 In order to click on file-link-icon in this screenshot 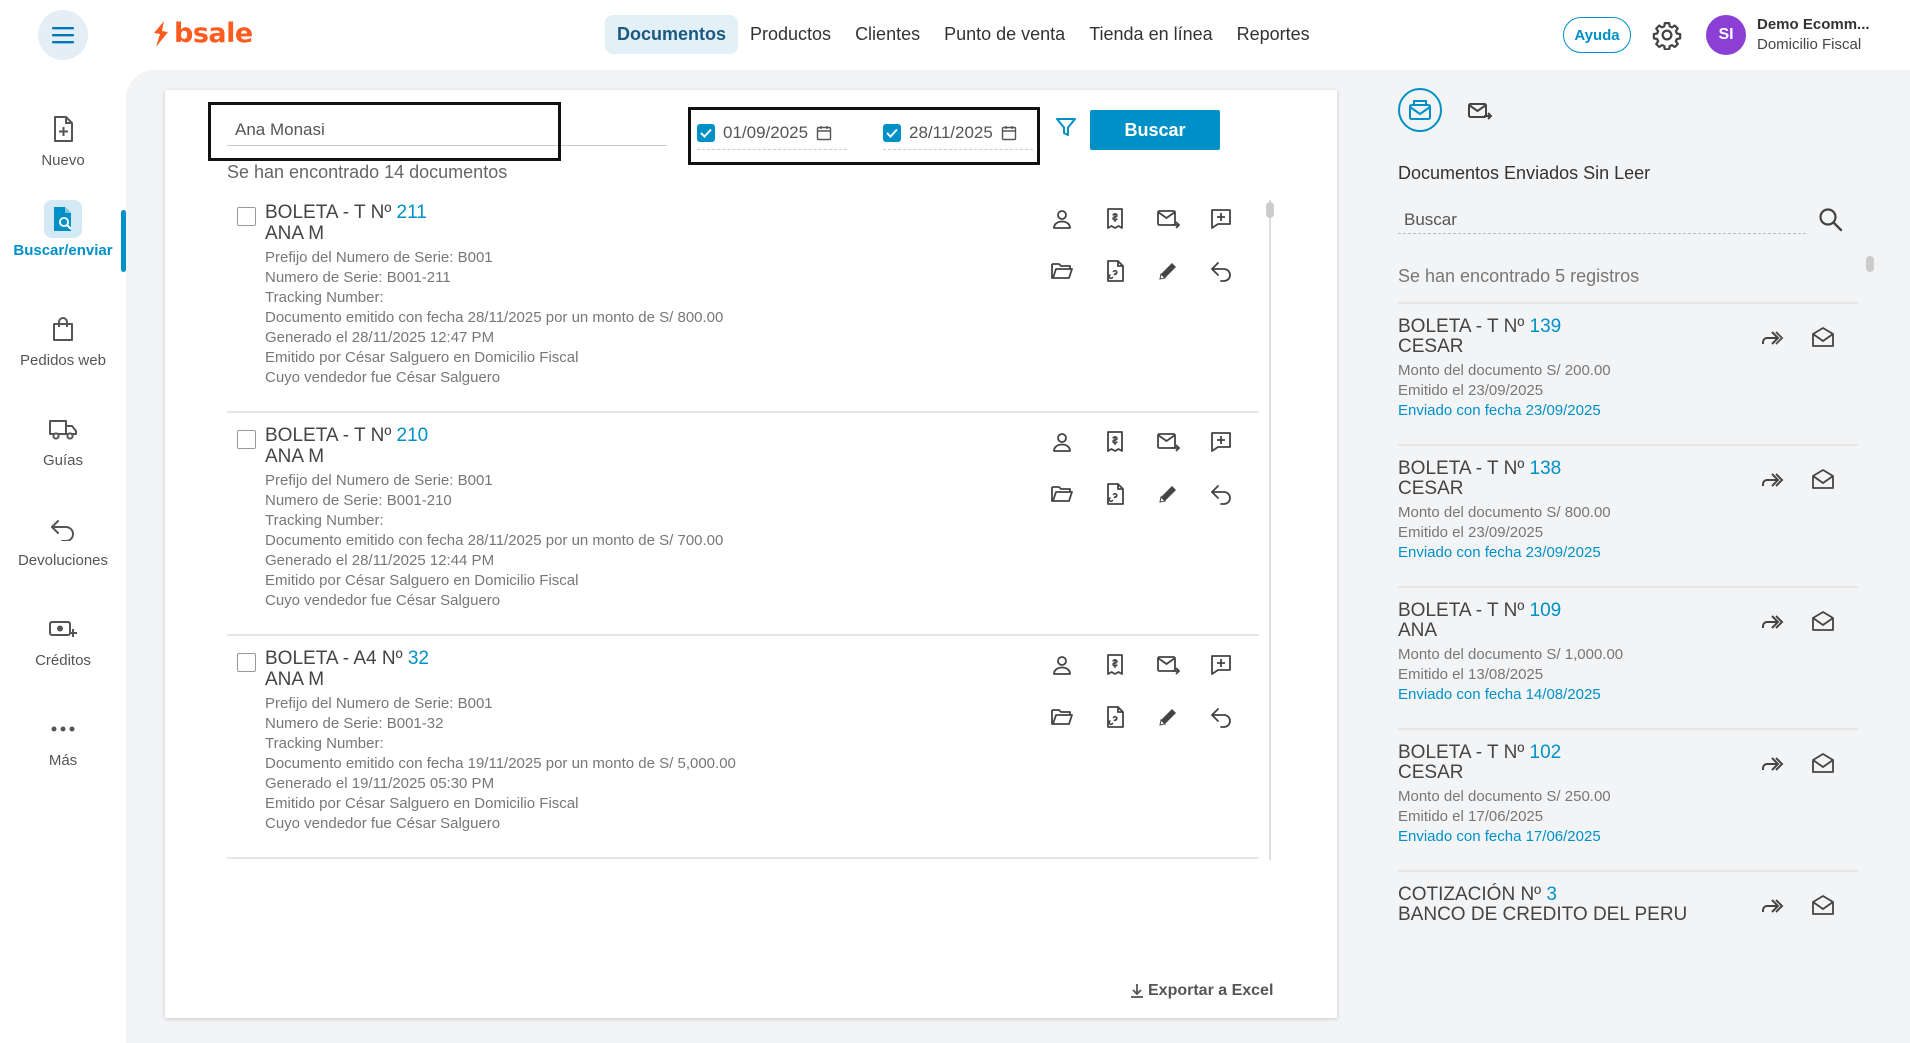, I will do `click(1115, 494)`.